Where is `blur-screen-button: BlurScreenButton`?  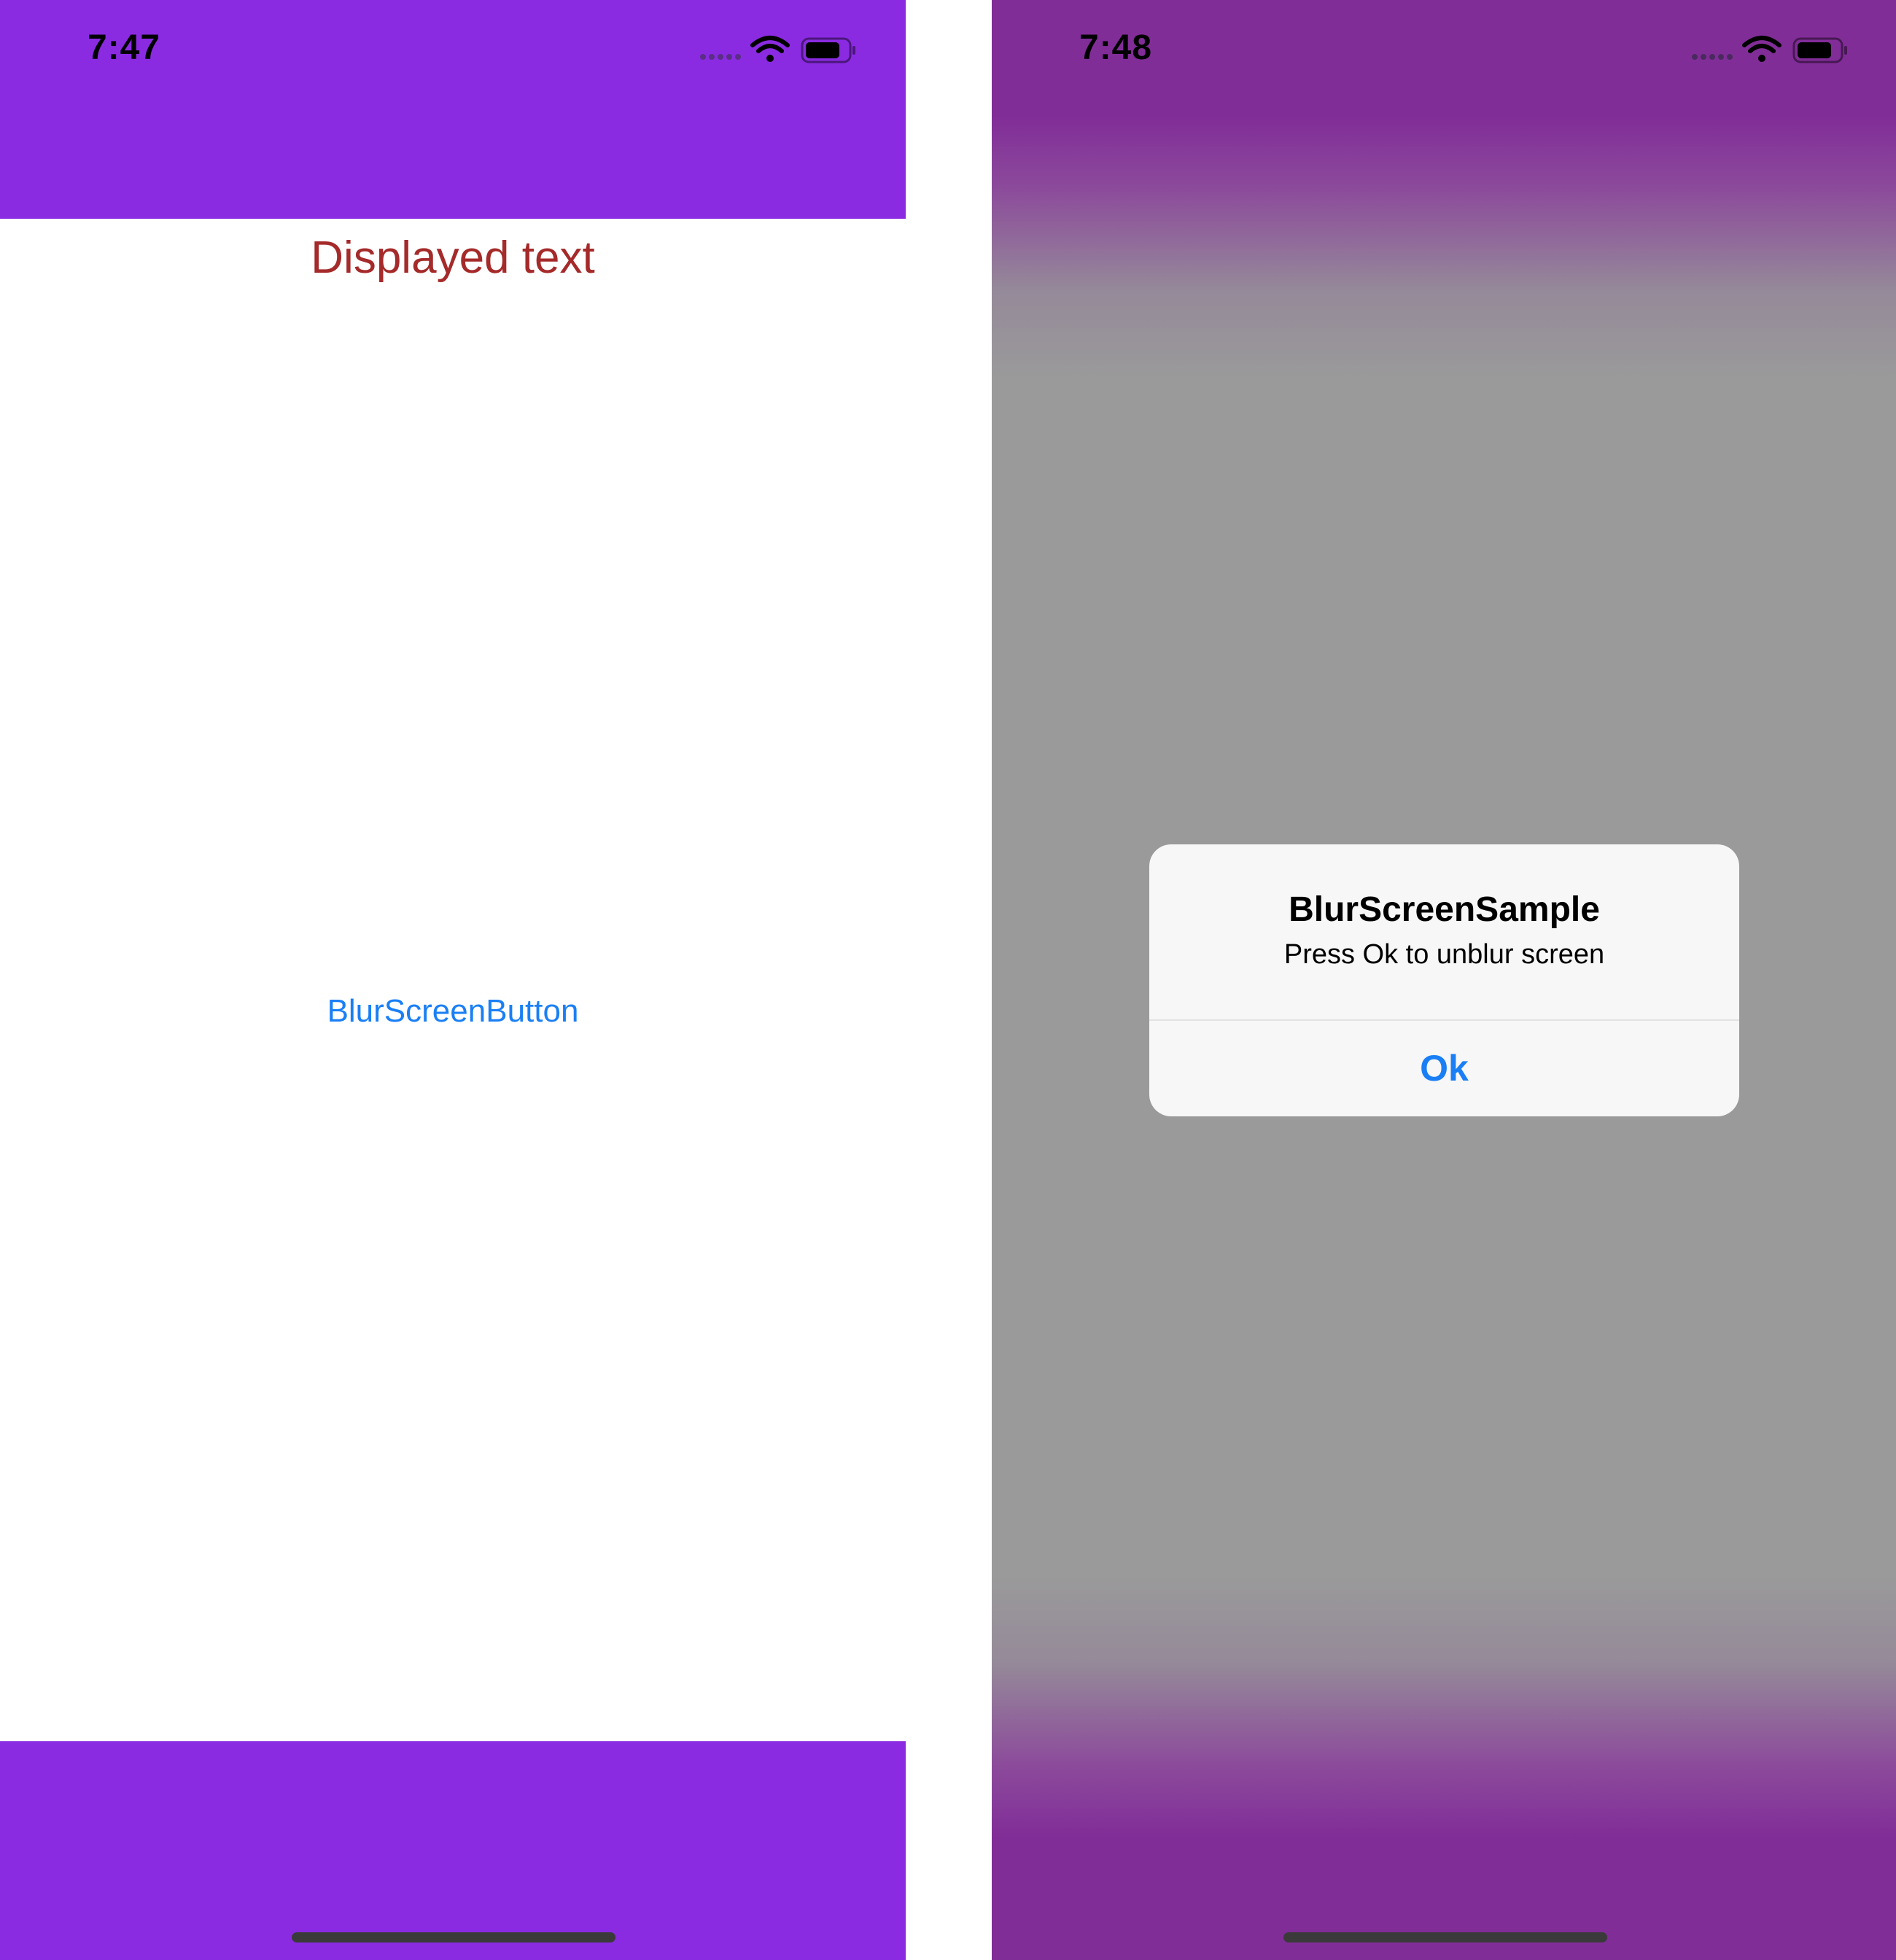
blur-screen-button: BlurScreenButton is located at coordinates (453, 1011).